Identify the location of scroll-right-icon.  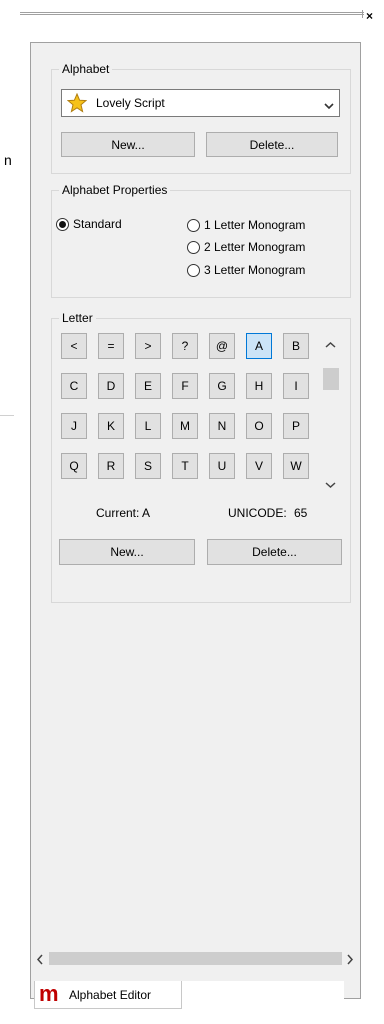
(350, 961).